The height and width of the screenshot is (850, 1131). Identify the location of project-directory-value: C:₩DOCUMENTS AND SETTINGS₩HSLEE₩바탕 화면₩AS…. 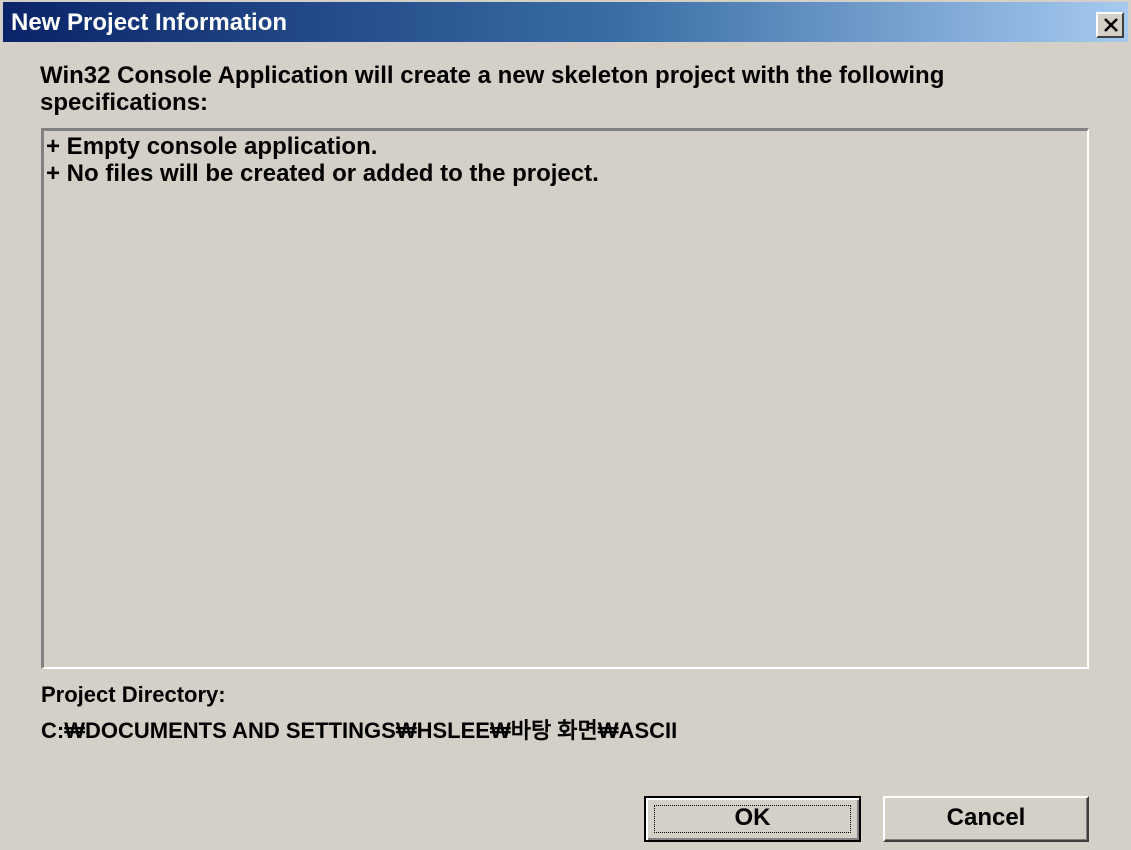
(359, 730).